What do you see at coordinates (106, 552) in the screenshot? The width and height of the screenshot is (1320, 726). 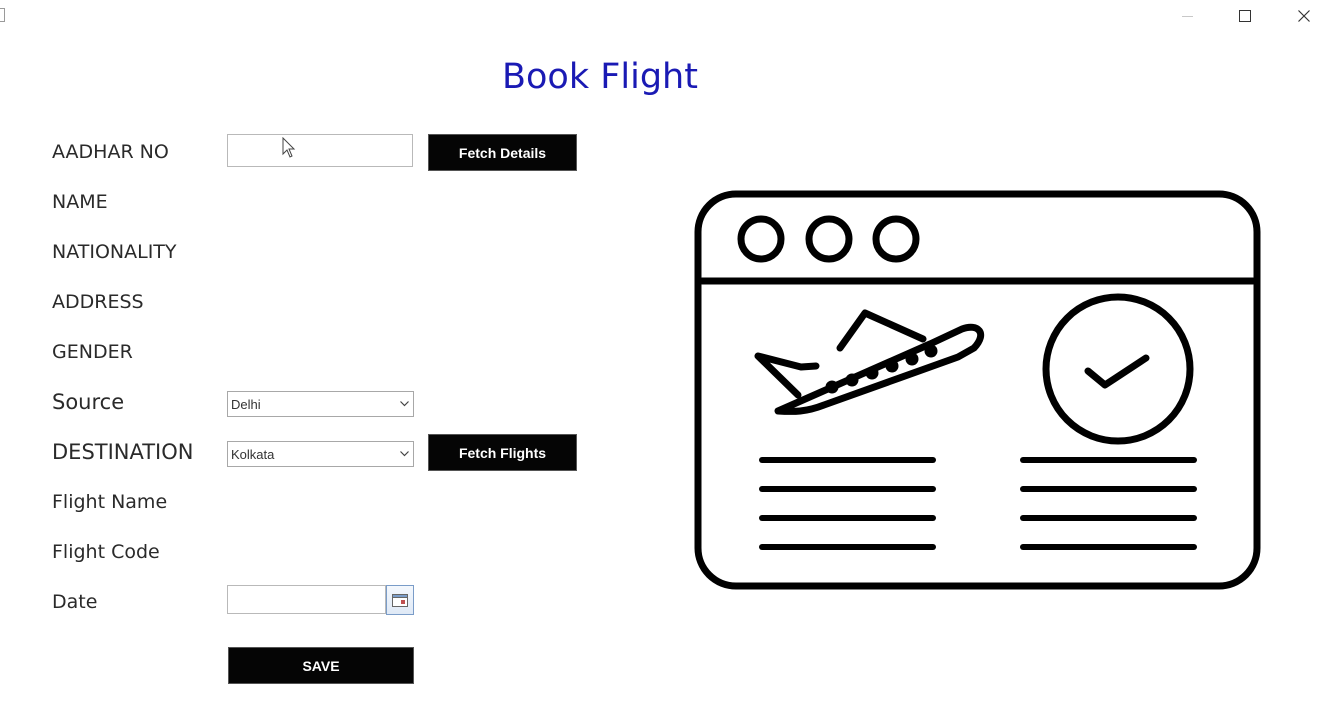 I see `flight-code-label: Flight Code` at bounding box center [106, 552].